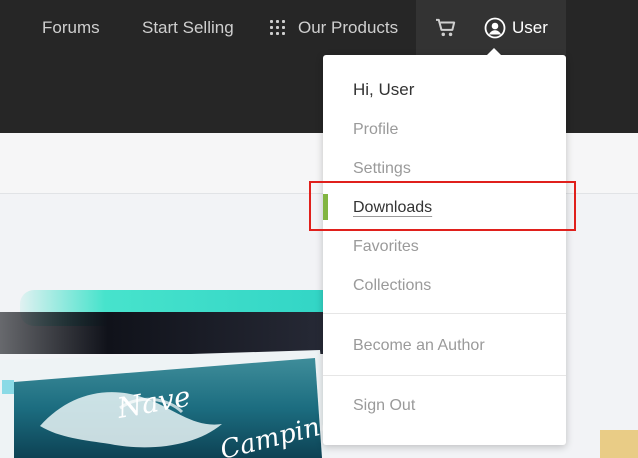  I want to click on menu-item-profile: Profile, so click(375, 130).